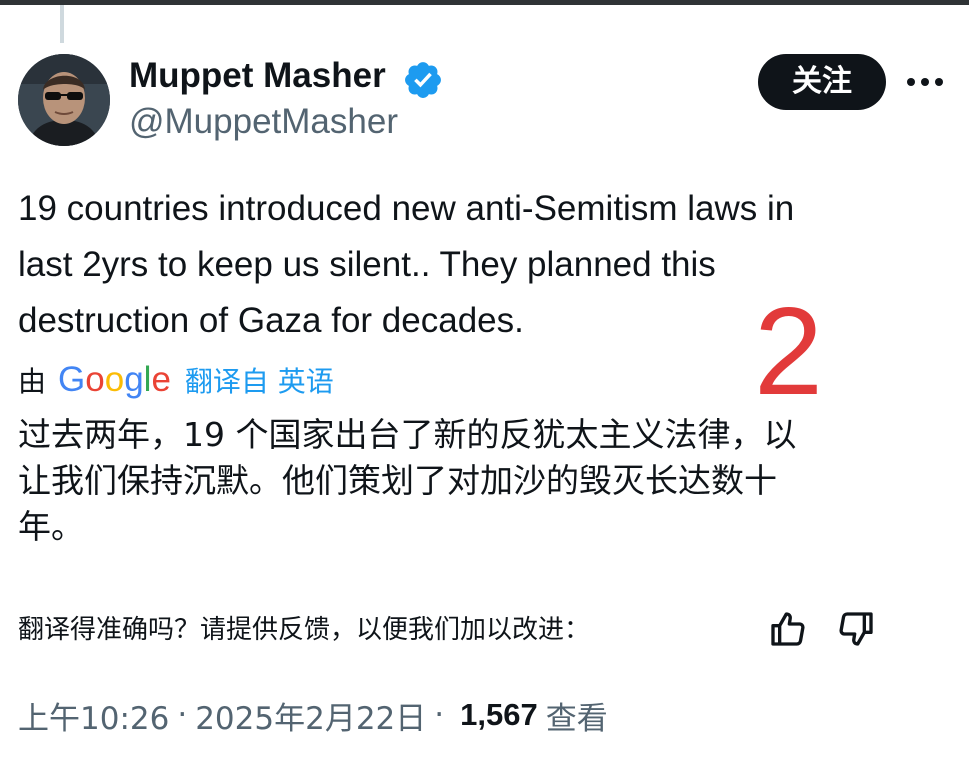  Describe the element at coordinates (32, 381) in the screenshot. I see `translated-by-label: 由` at that location.